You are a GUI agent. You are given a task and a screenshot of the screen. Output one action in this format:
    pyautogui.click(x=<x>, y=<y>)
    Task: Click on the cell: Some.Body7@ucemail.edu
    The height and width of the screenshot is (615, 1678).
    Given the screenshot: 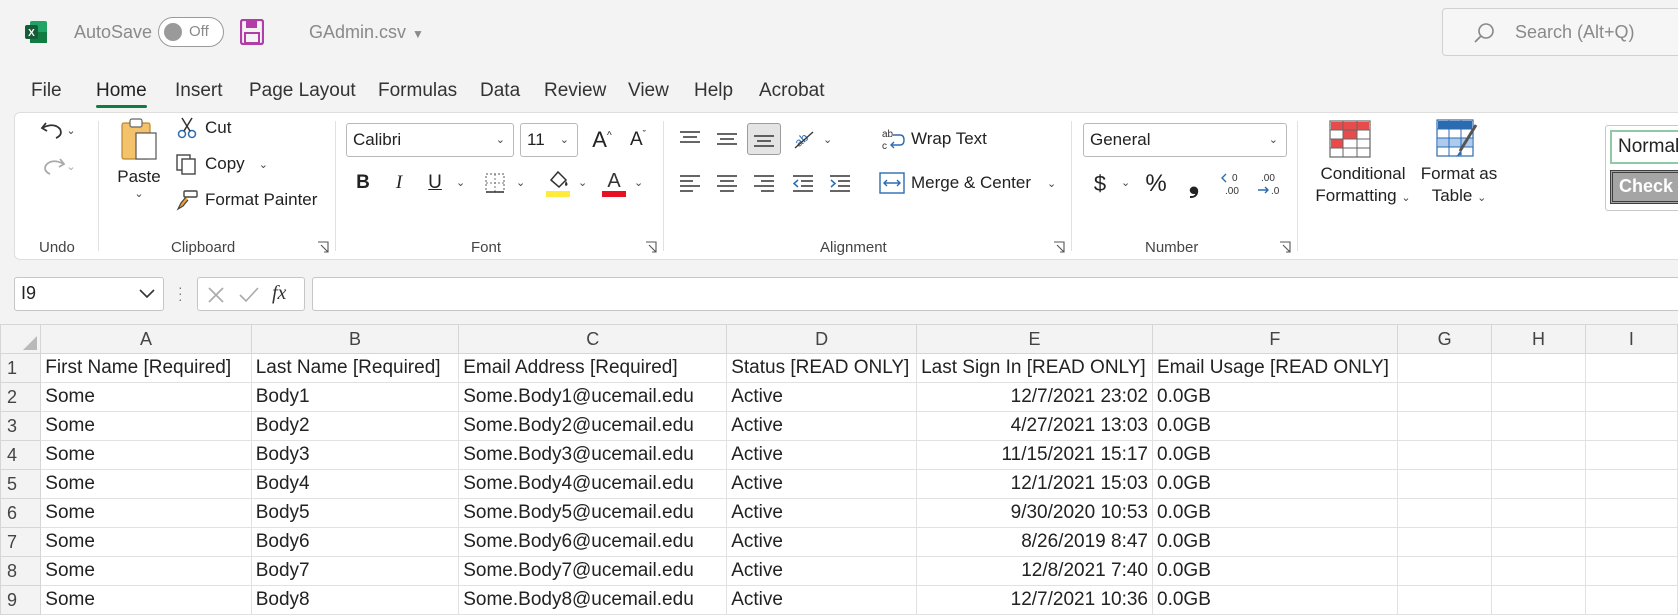 What is the action you would take?
    pyautogui.click(x=593, y=571)
    